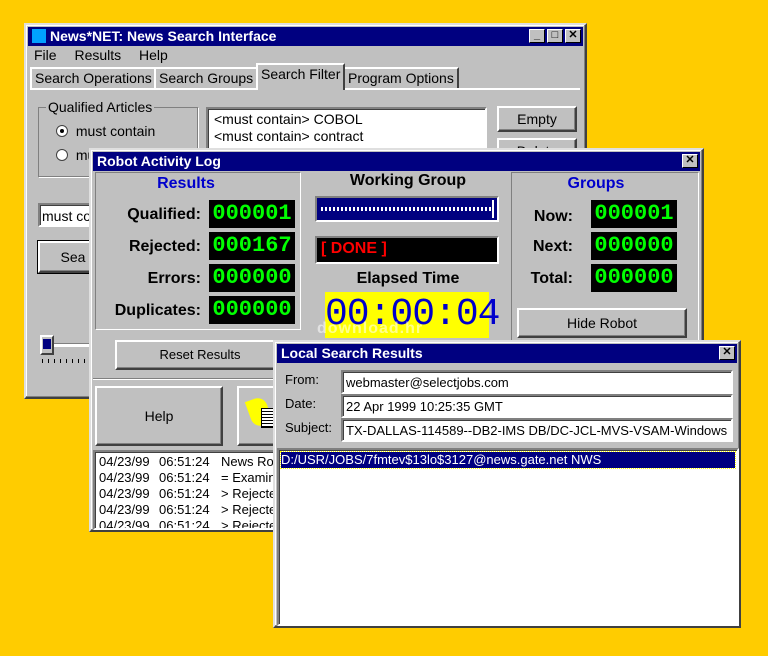 The image size is (768, 656). What do you see at coordinates (493, 209) in the screenshot?
I see `progress-cursor` at bounding box center [493, 209].